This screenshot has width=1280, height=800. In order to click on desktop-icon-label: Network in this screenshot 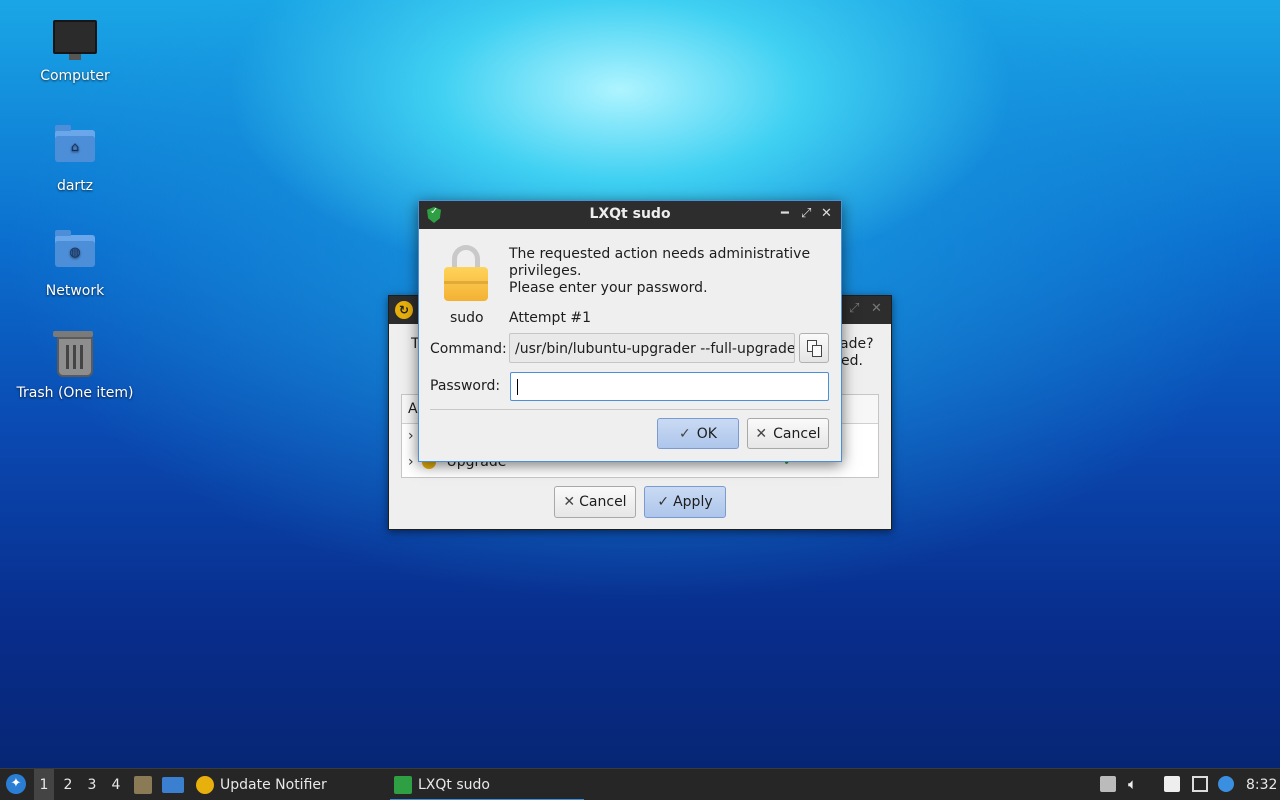, I will do `click(75, 291)`.